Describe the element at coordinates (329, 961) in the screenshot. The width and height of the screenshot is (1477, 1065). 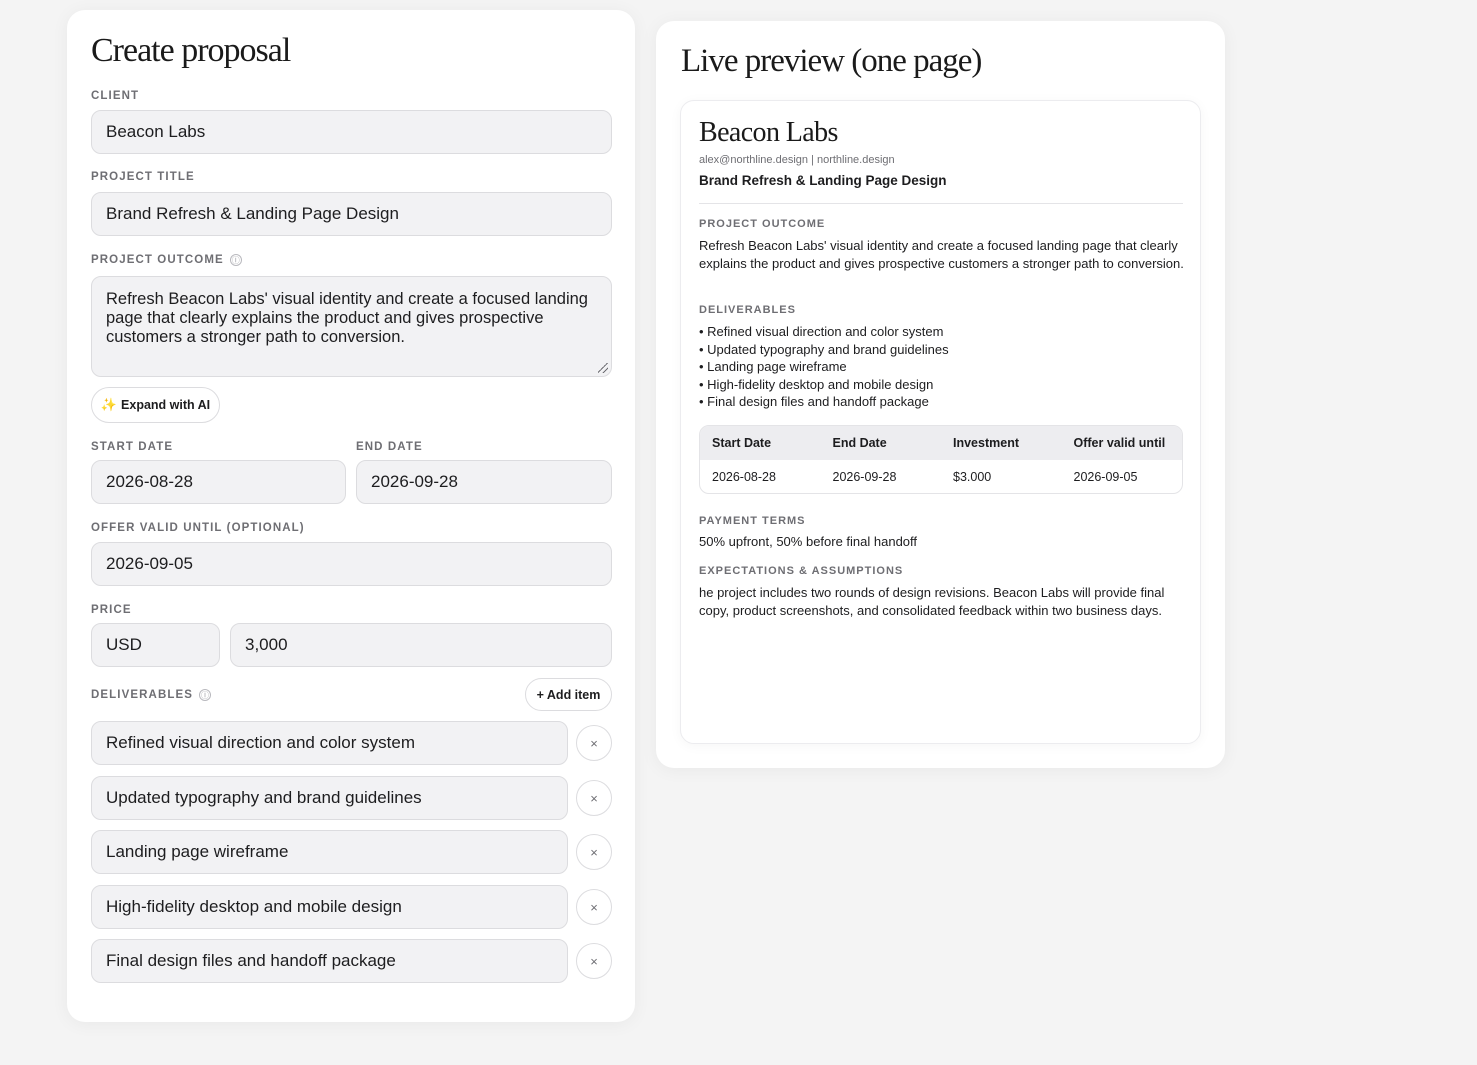
I see `deliverable-input: Final design files and handoff package` at that location.